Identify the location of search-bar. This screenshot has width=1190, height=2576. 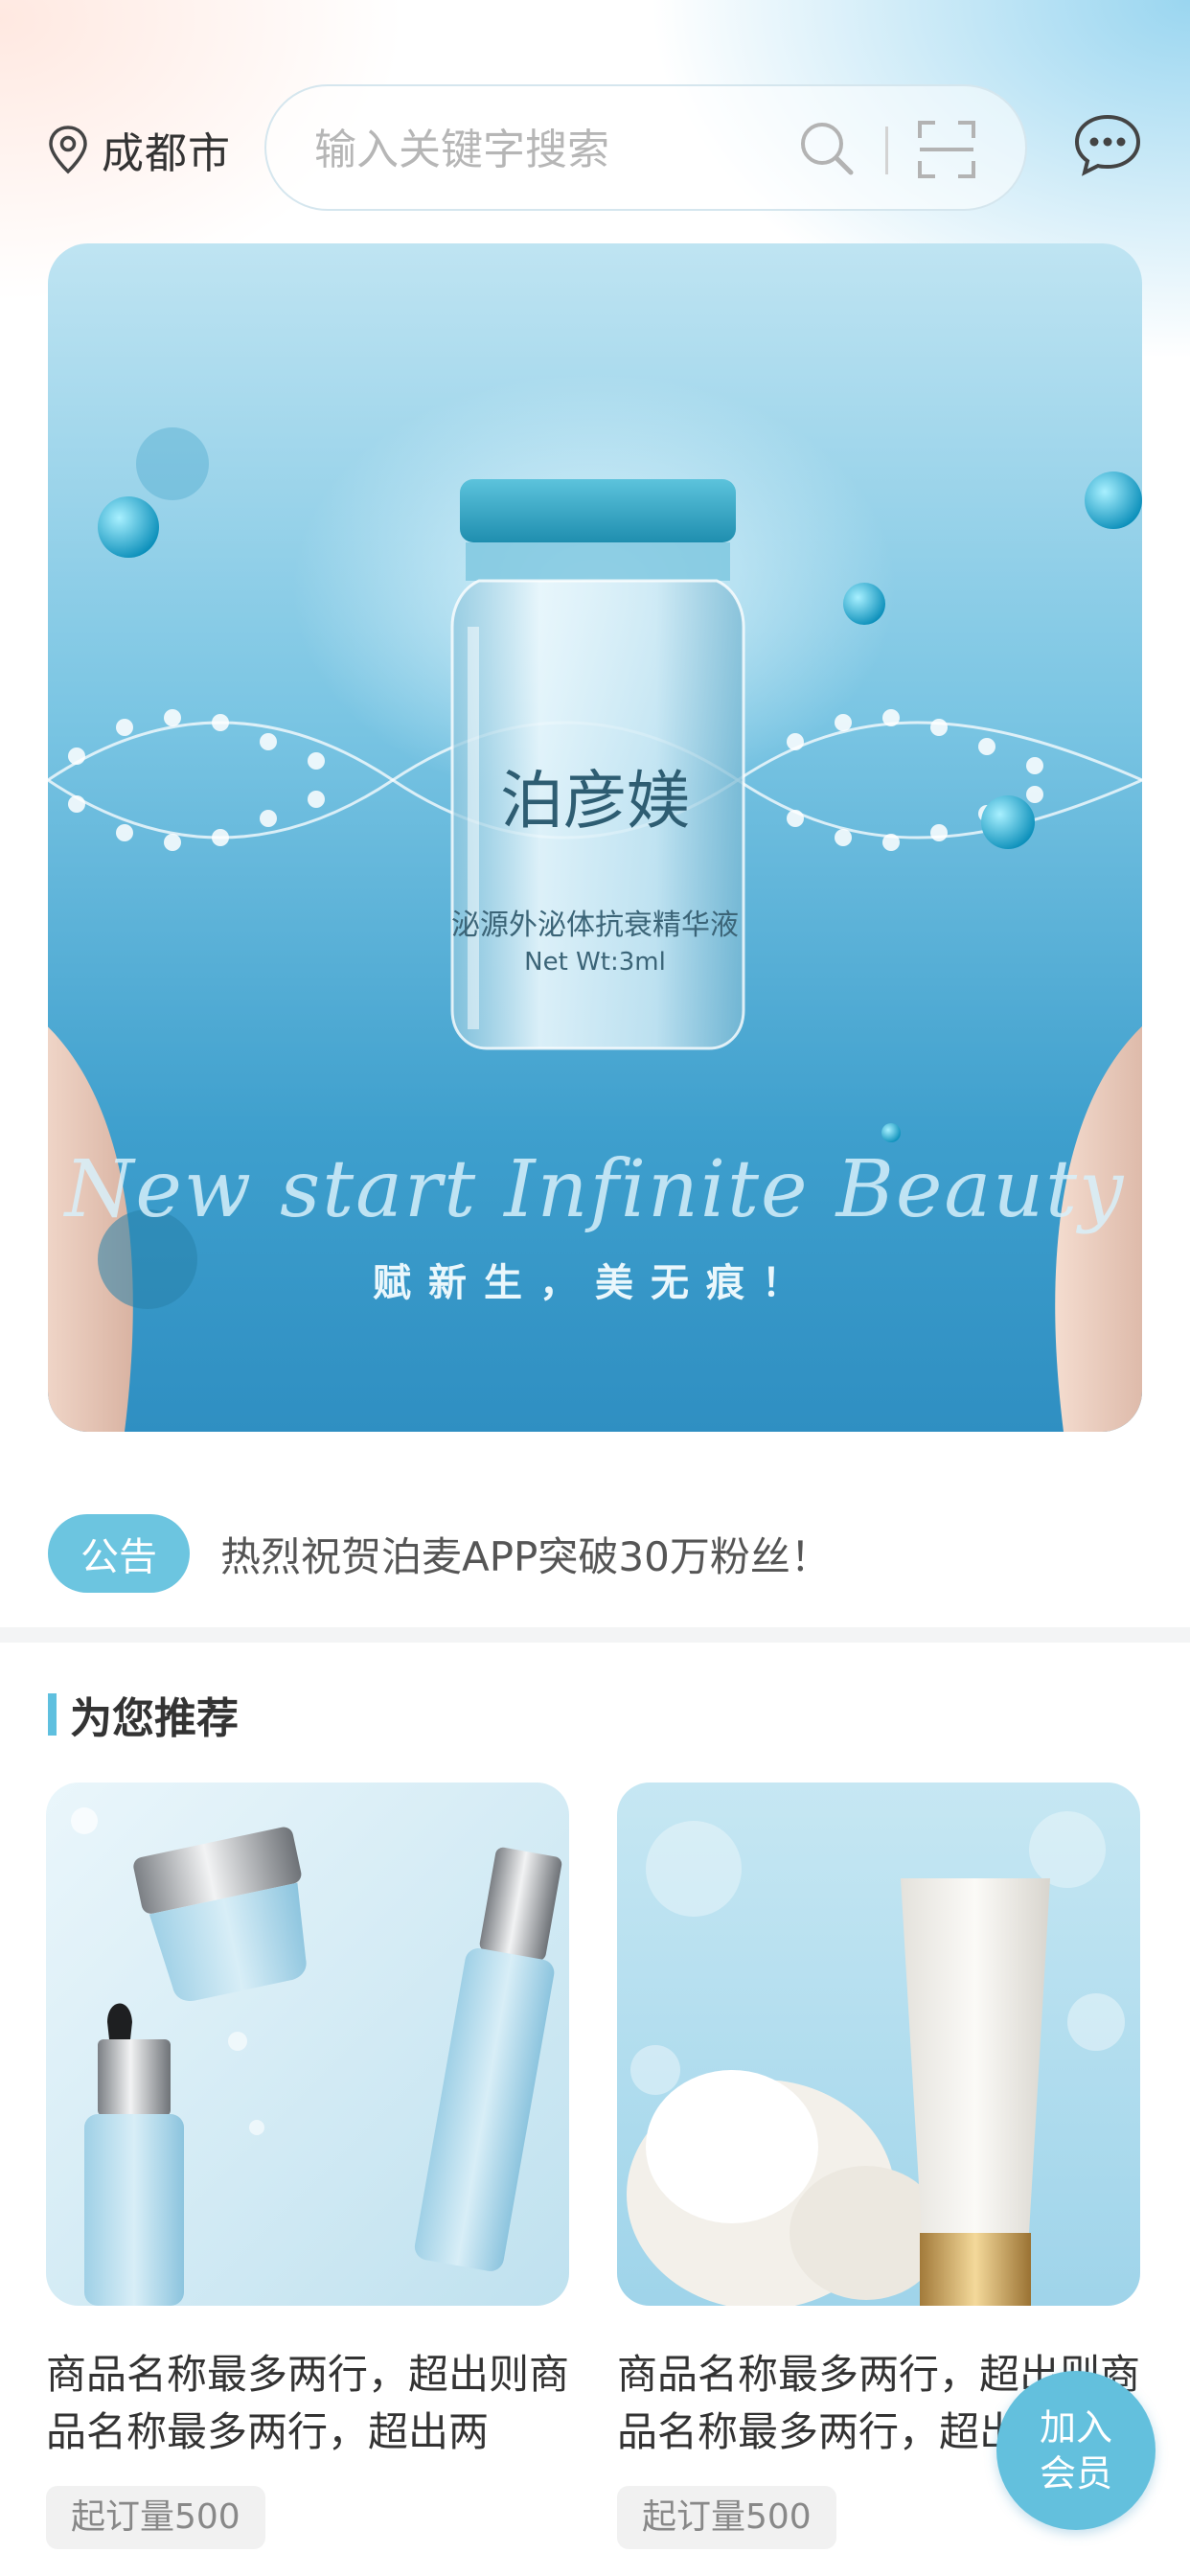
(646, 147).